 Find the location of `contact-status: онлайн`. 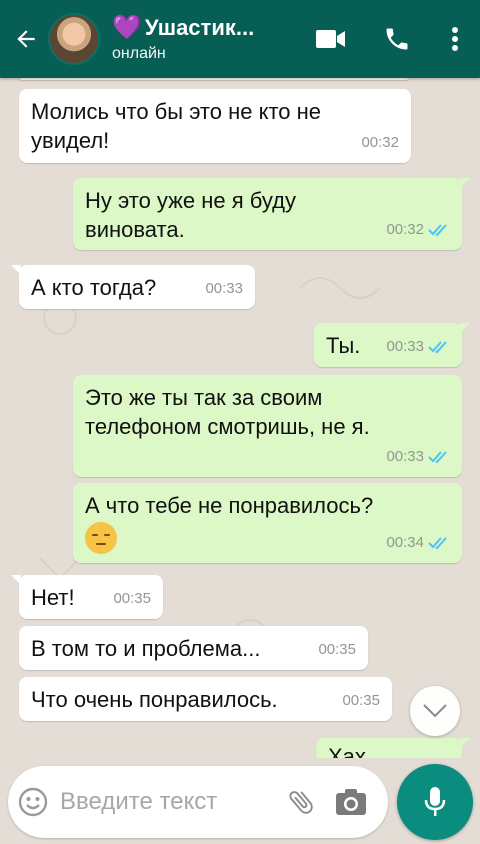

contact-status: онлайн is located at coordinates (139, 53).